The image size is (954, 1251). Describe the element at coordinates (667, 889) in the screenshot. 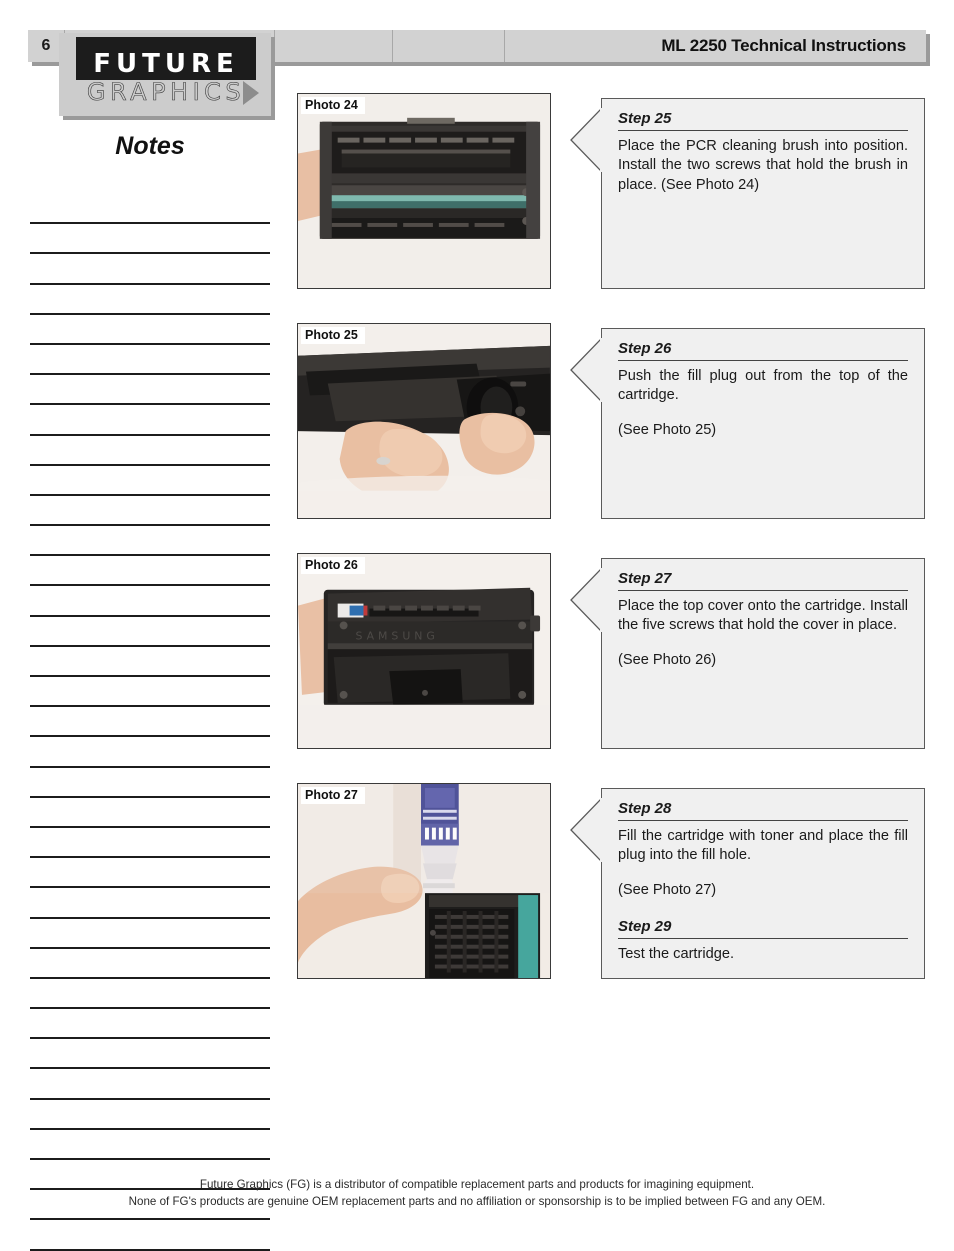

I see `step-photo-reference: (See Photo 27)` at that location.